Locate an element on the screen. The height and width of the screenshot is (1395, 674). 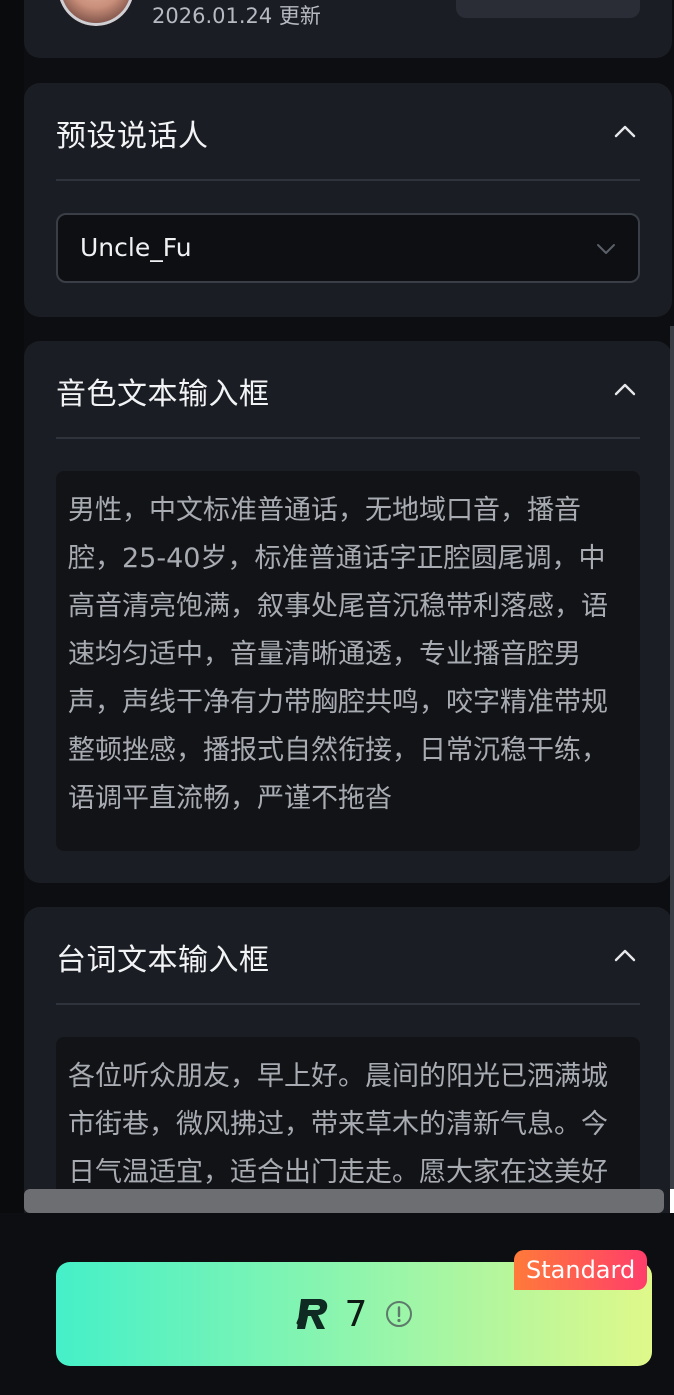
script-input-header: 台词文本输入框 is located at coordinates (348, 960).